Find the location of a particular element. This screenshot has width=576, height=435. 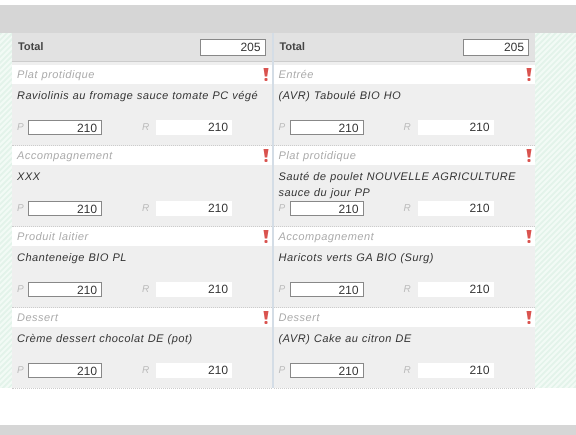

category-label: Entrée is located at coordinates (296, 74).